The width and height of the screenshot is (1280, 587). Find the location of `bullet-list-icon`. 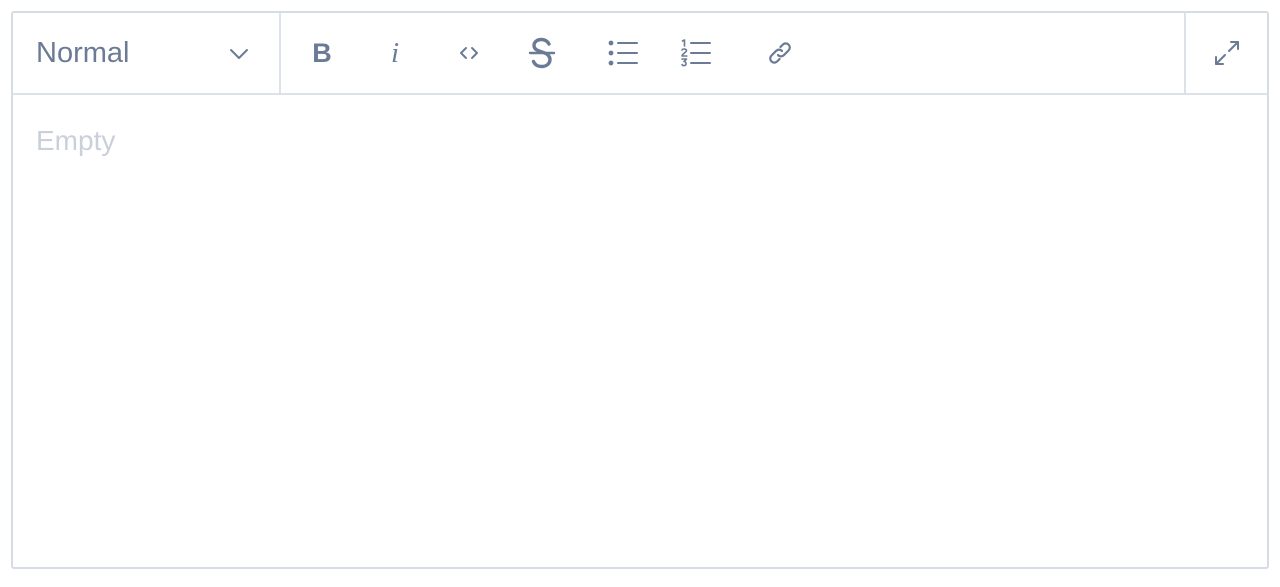

bullet-list-icon is located at coordinates (623, 53).